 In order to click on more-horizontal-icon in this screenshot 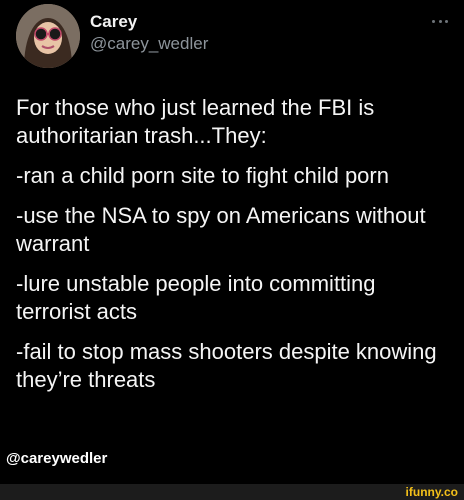, I will do `click(440, 21)`.